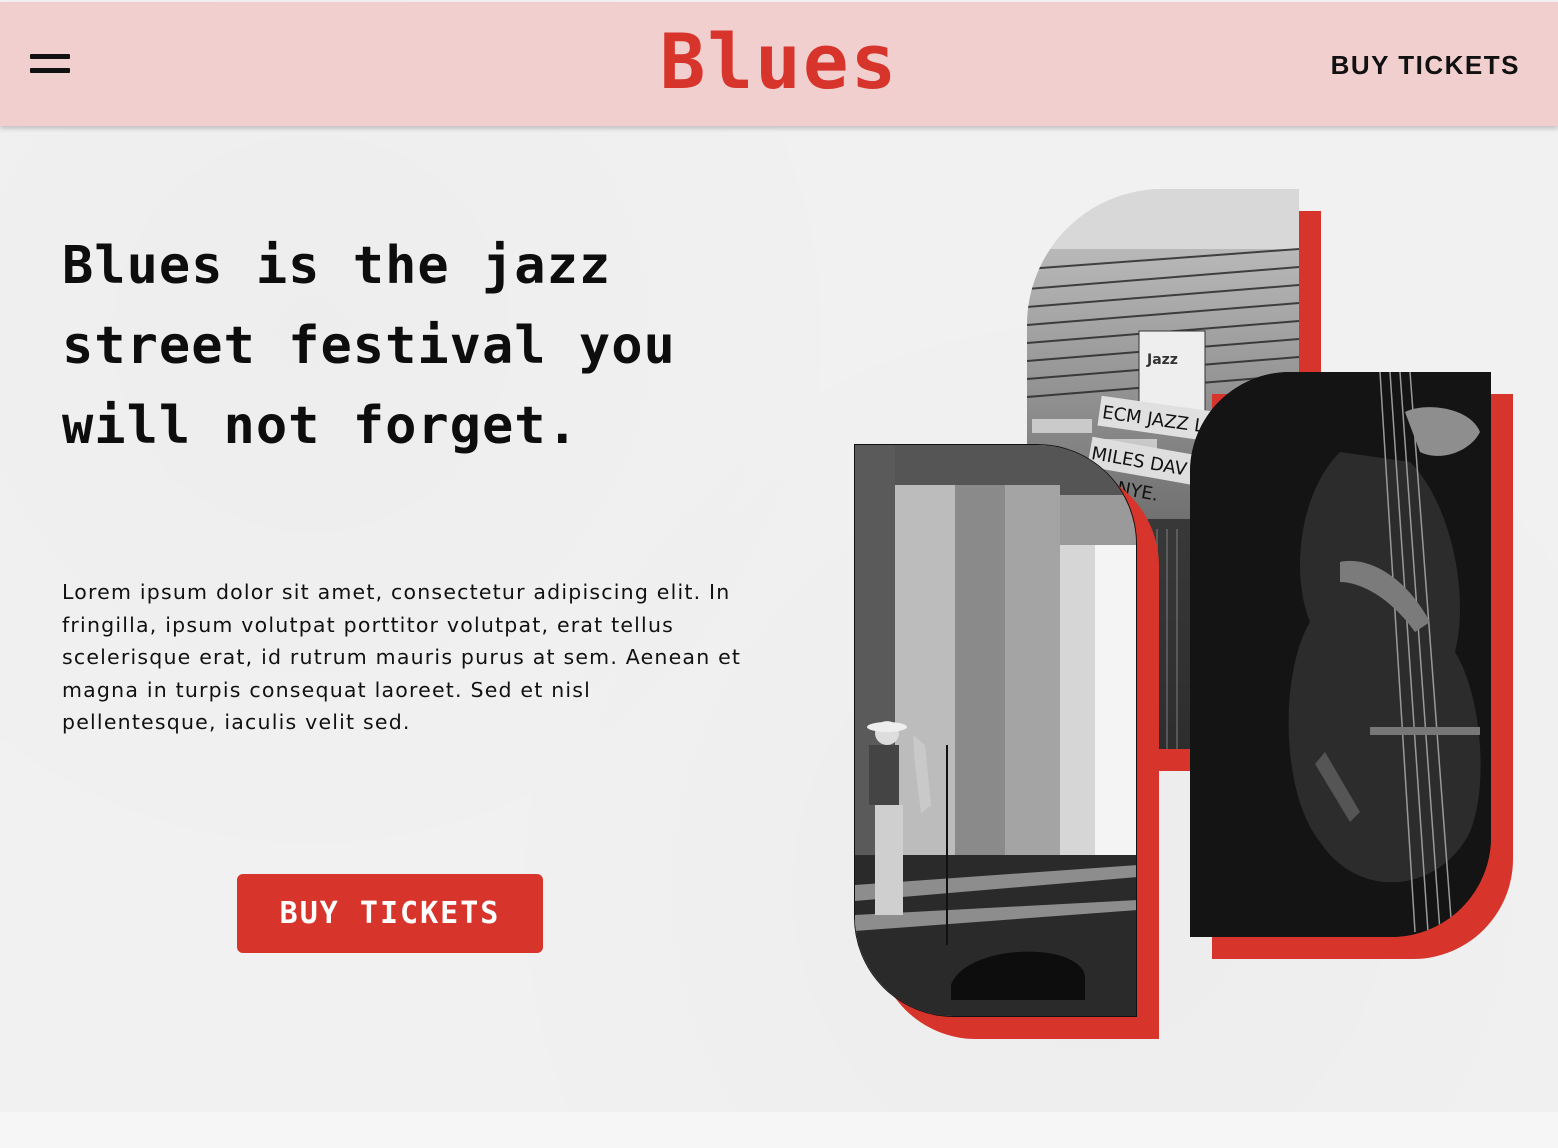  I want to click on brand-logo: Blues, so click(779, 62).